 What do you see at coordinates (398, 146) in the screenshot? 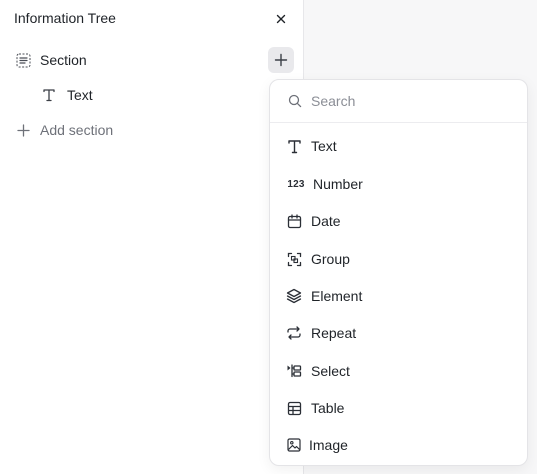
I see `menu-item-text: Text` at bounding box center [398, 146].